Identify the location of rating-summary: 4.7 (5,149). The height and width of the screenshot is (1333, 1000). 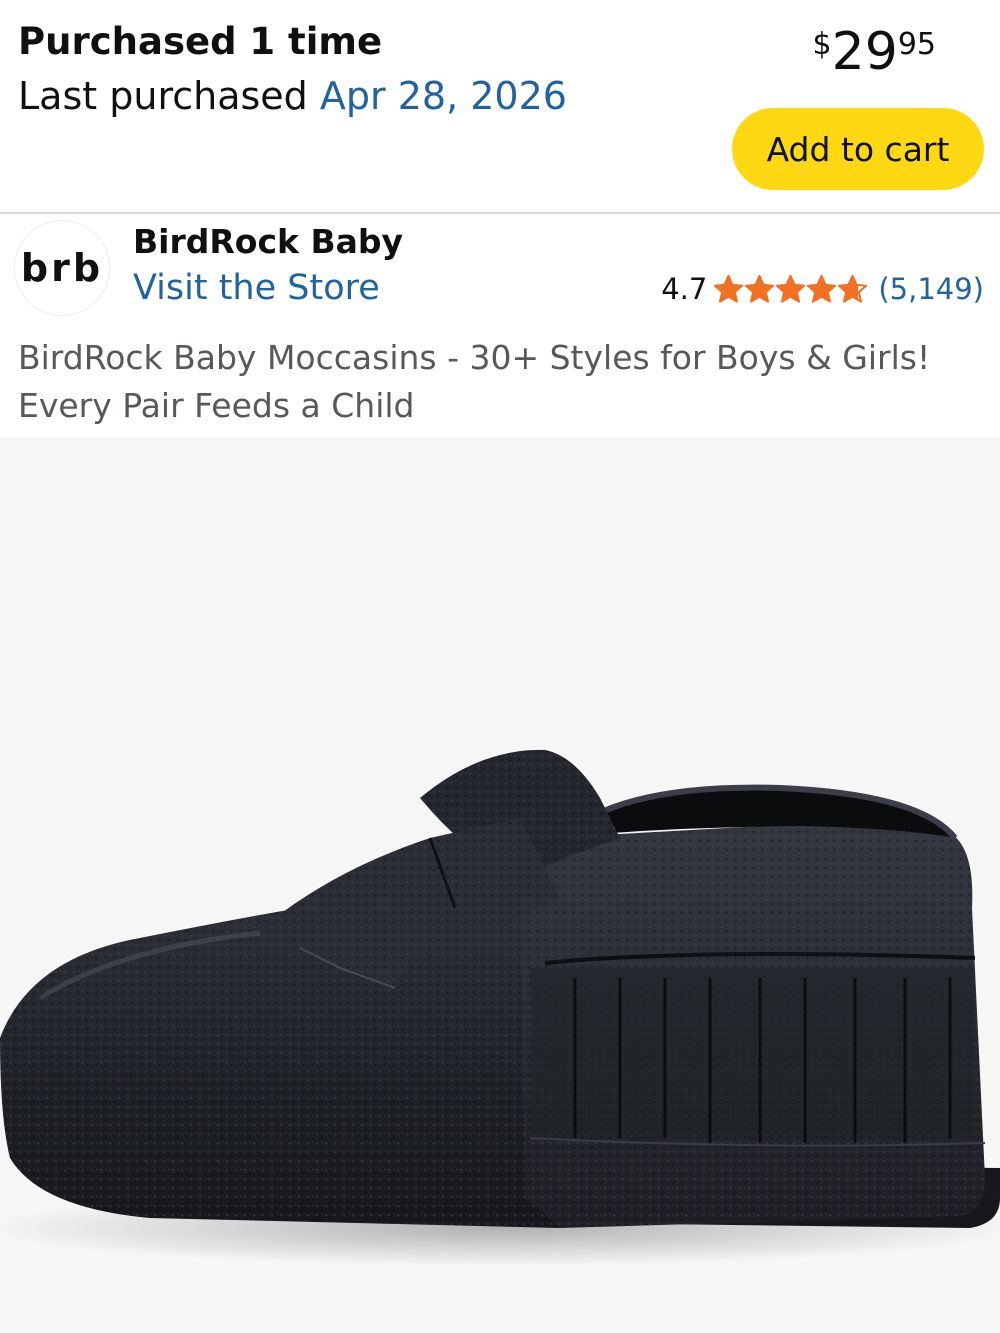
(822, 289).